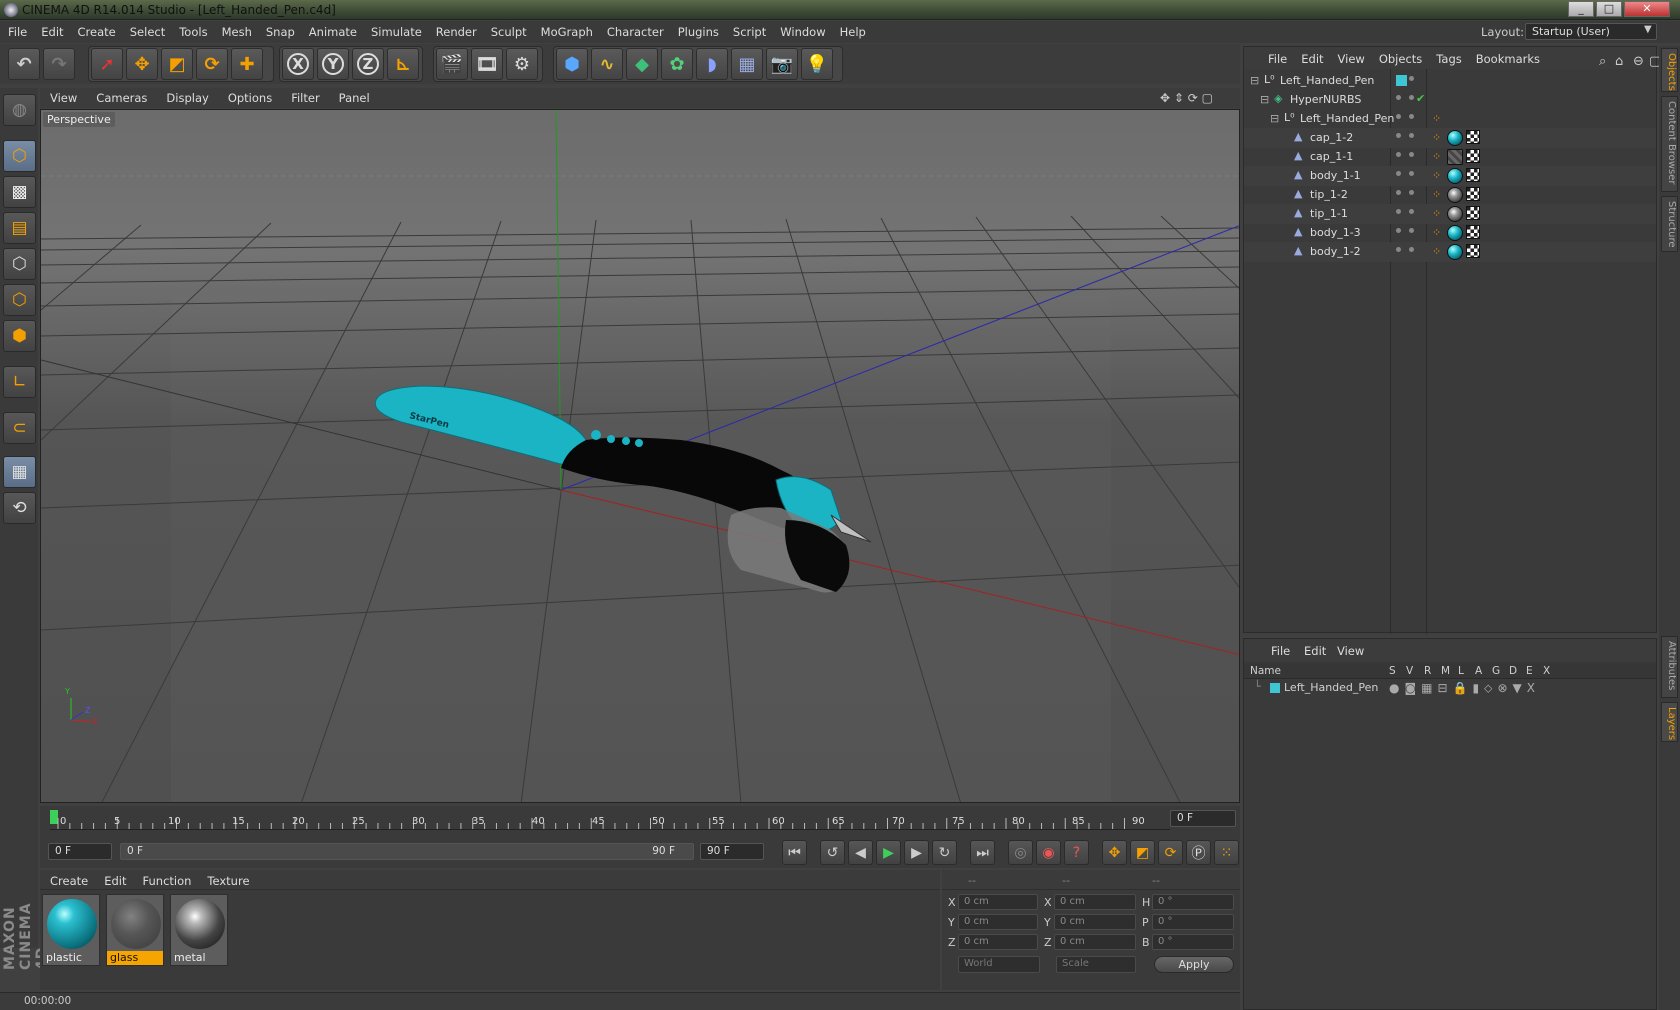 This screenshot has width=1680, height=1010. Describe the element at coordinates (998, 942) in the screenshot. I see `position-z-field: 0 cm` at that location.